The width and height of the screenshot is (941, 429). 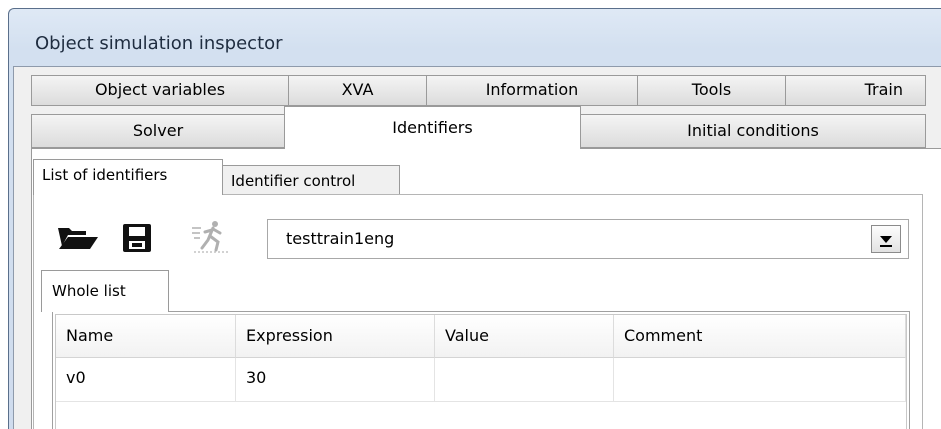 What do you see at coordinates (524, 336) in the screenshot?
I see `column-header-value: Value` at bounding box center [524, 336].